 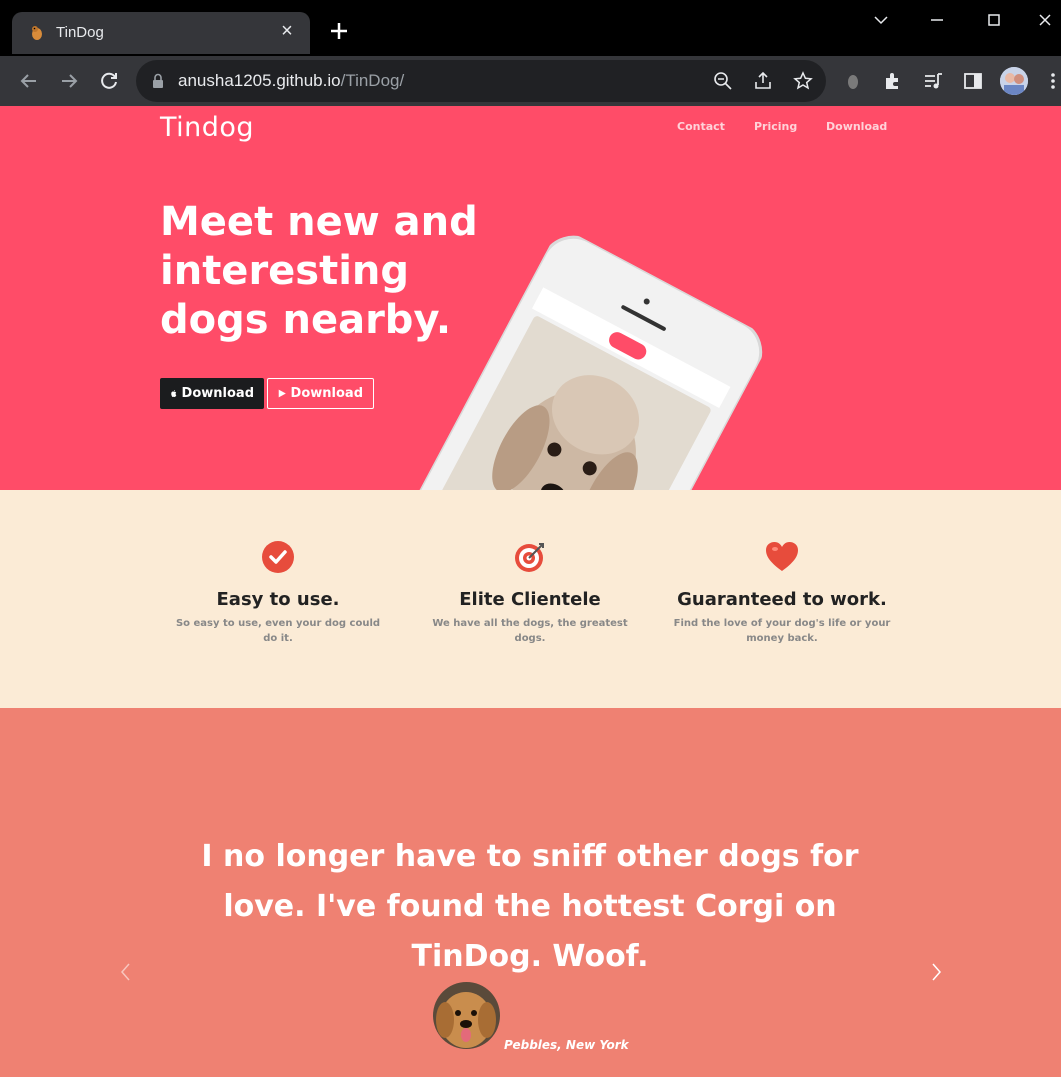 I want to click on extension-acorn-icon, so click(x=853, y=81).